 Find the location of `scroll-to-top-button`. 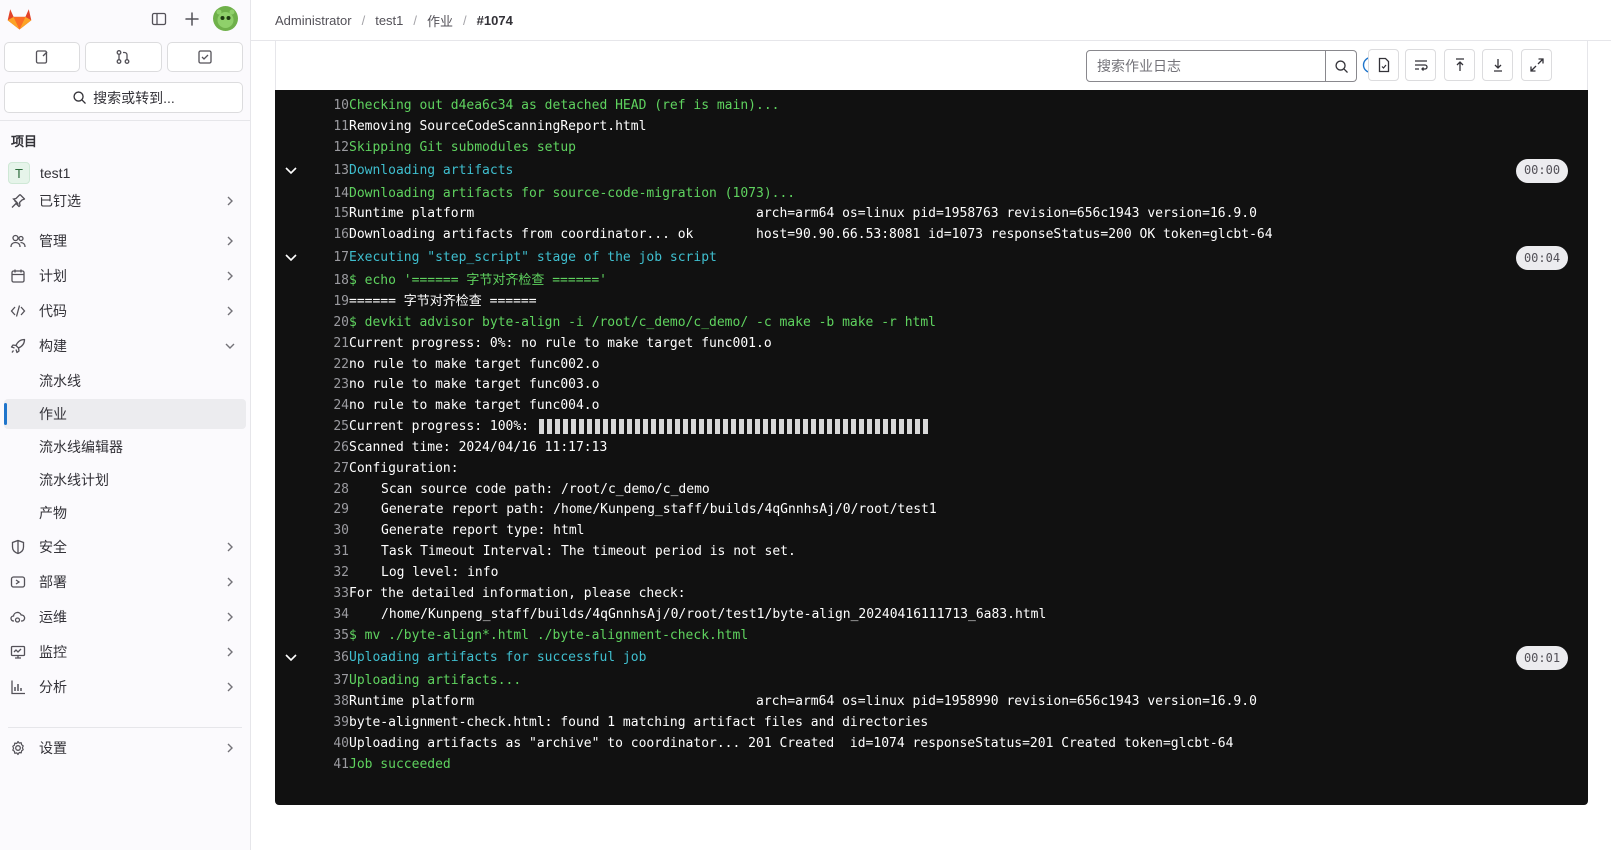

scroll-to-top-button is located at coordinates (1459, 65).